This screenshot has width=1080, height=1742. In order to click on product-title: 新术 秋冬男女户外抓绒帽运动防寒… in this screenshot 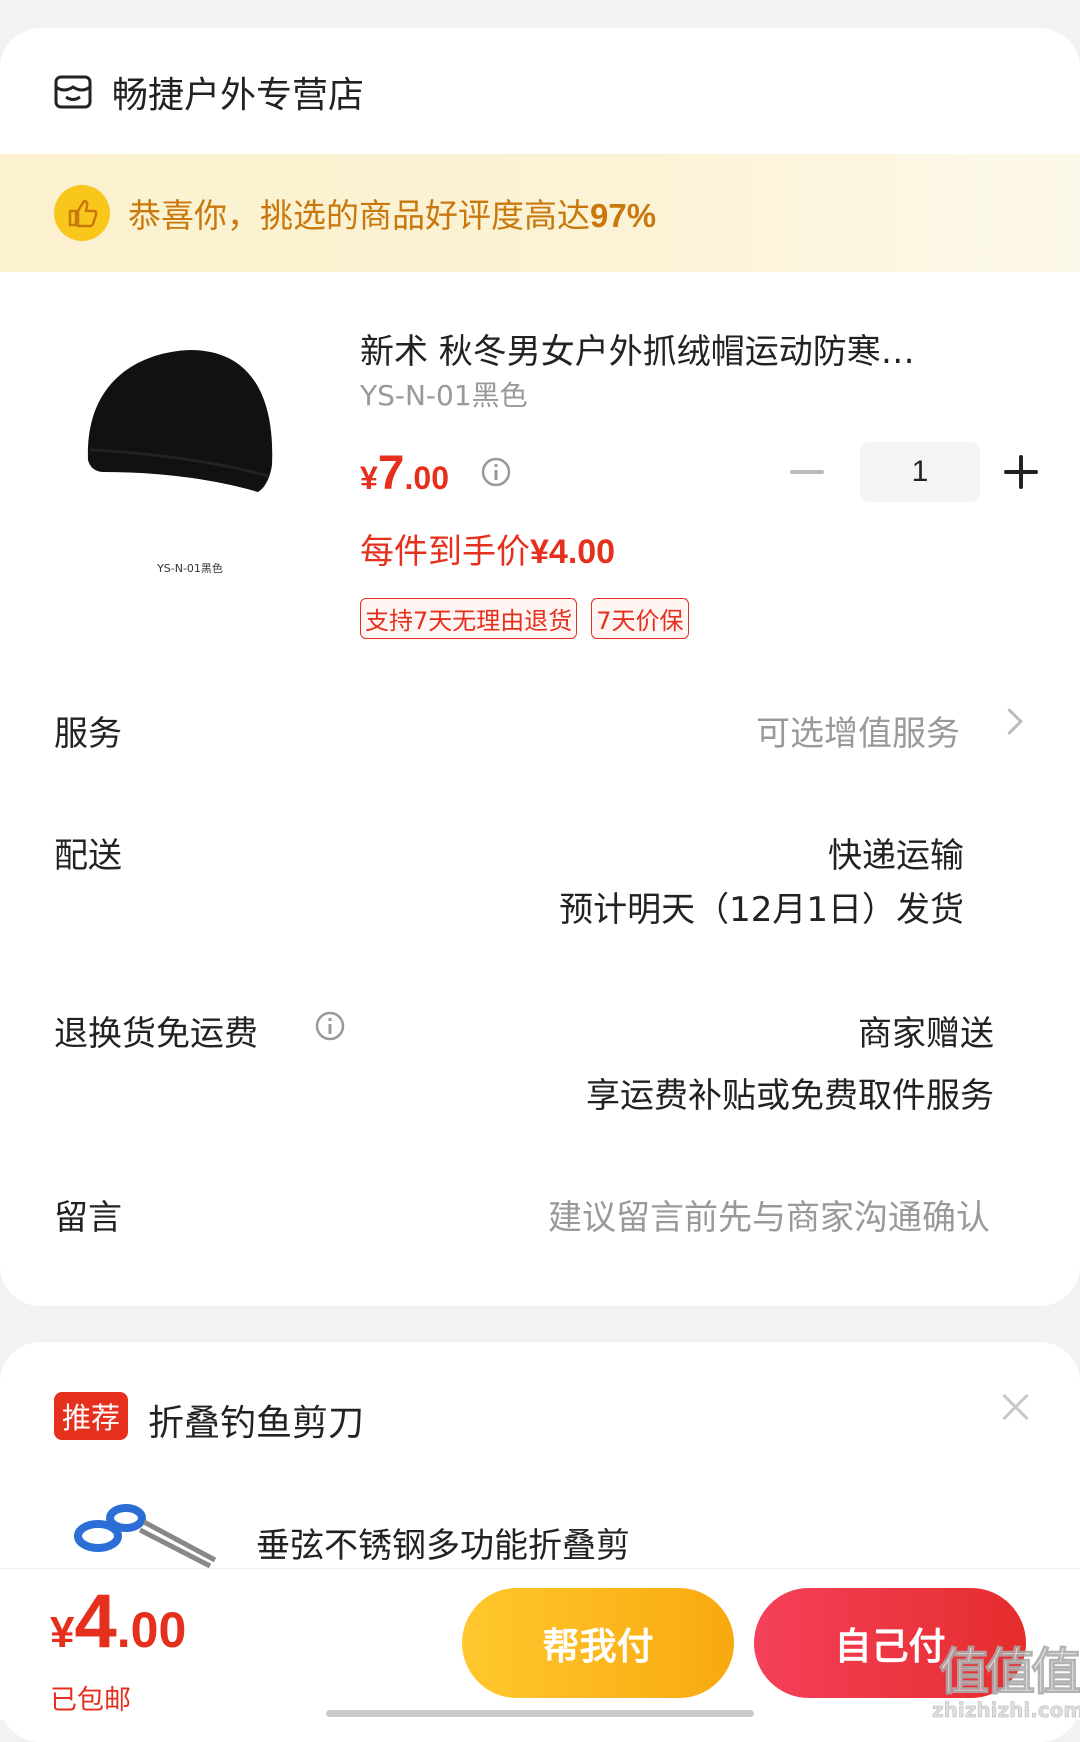, I will do `click(680, 348)`.